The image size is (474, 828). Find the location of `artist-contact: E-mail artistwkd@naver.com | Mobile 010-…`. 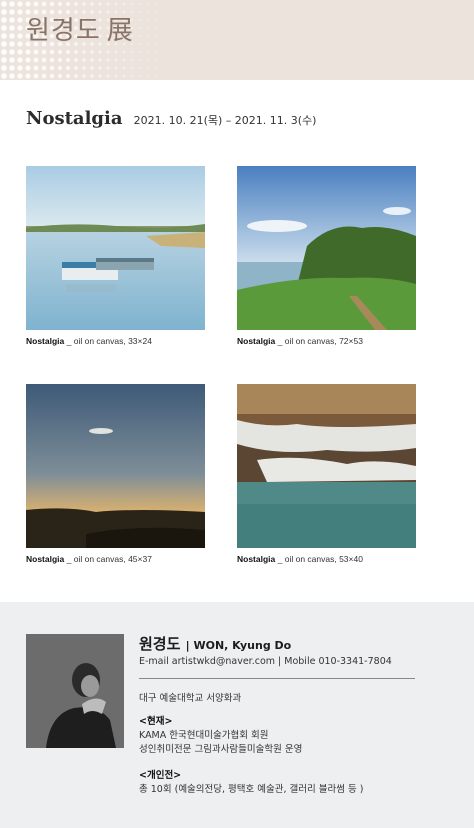

artist-contact: E-mail artistwkd@naver.com | Mobile 010-… is located at coordinates (265, 661).